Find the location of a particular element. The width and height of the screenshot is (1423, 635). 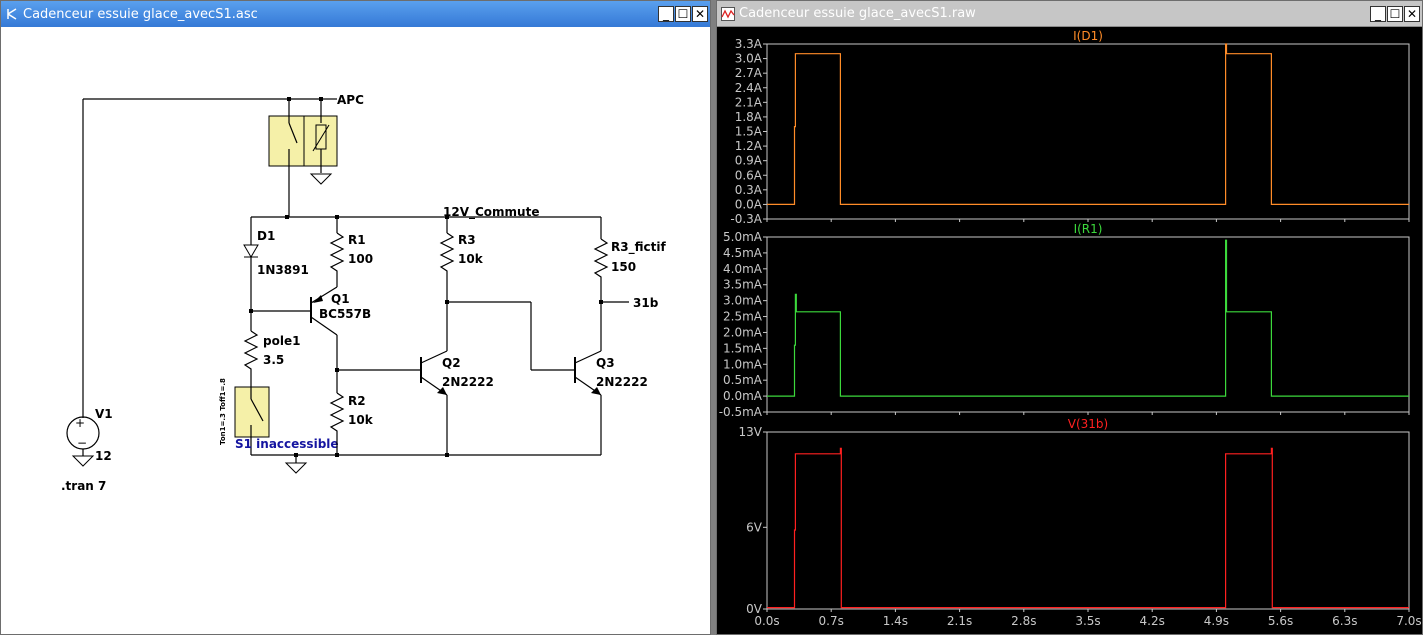

y-tick-label: 1.5A is located at coordinates (749, 132).